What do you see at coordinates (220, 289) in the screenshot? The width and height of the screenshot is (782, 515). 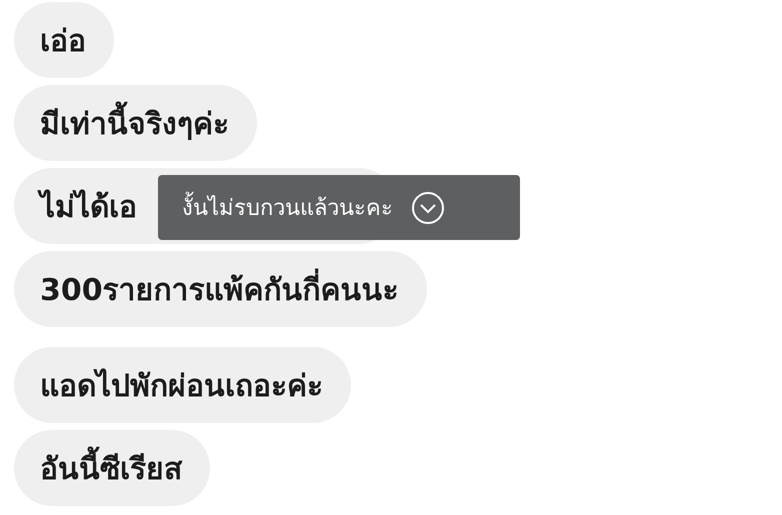 I see `message-bubble: 300รายการแพ้คกันกี่คนนะ` at bounding box center [220, 289].